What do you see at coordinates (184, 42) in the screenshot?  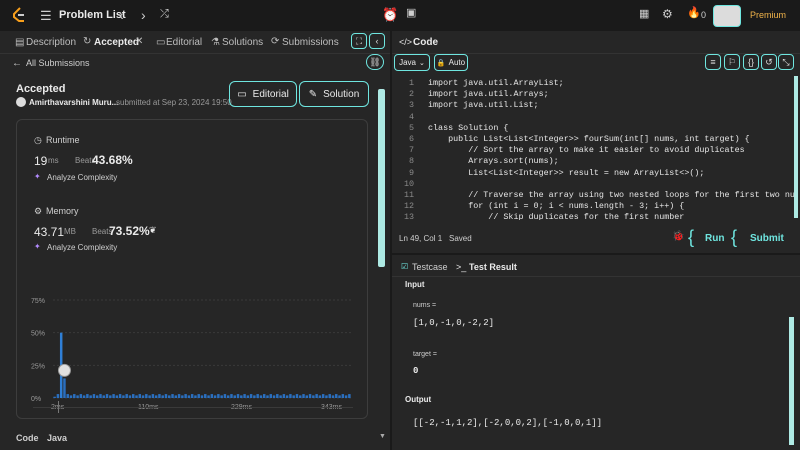 I see `tab-editorial: Editorial` at bounding box center [184, 42].